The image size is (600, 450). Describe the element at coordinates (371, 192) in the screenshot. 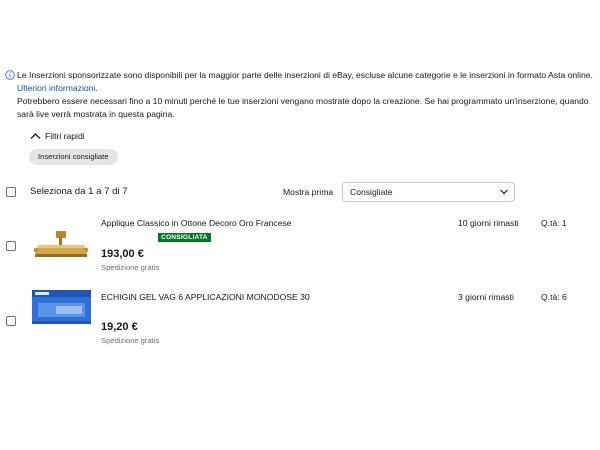

I see `sort-selected-value: Consigliate` at that location.